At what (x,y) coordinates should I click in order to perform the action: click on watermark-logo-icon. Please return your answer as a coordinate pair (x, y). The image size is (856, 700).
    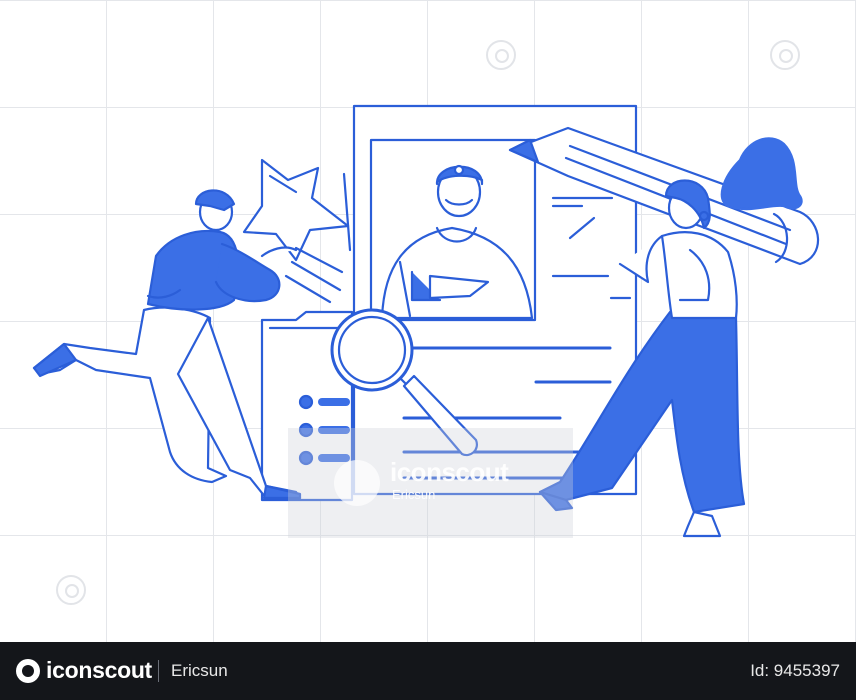
    Looking at the image, I should click on (357, 483).